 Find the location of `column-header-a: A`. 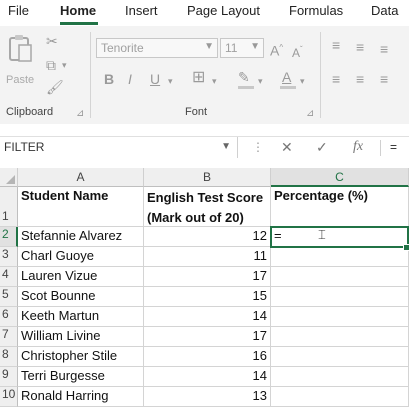

column-header-a: A is located at coordinates (81, 177).